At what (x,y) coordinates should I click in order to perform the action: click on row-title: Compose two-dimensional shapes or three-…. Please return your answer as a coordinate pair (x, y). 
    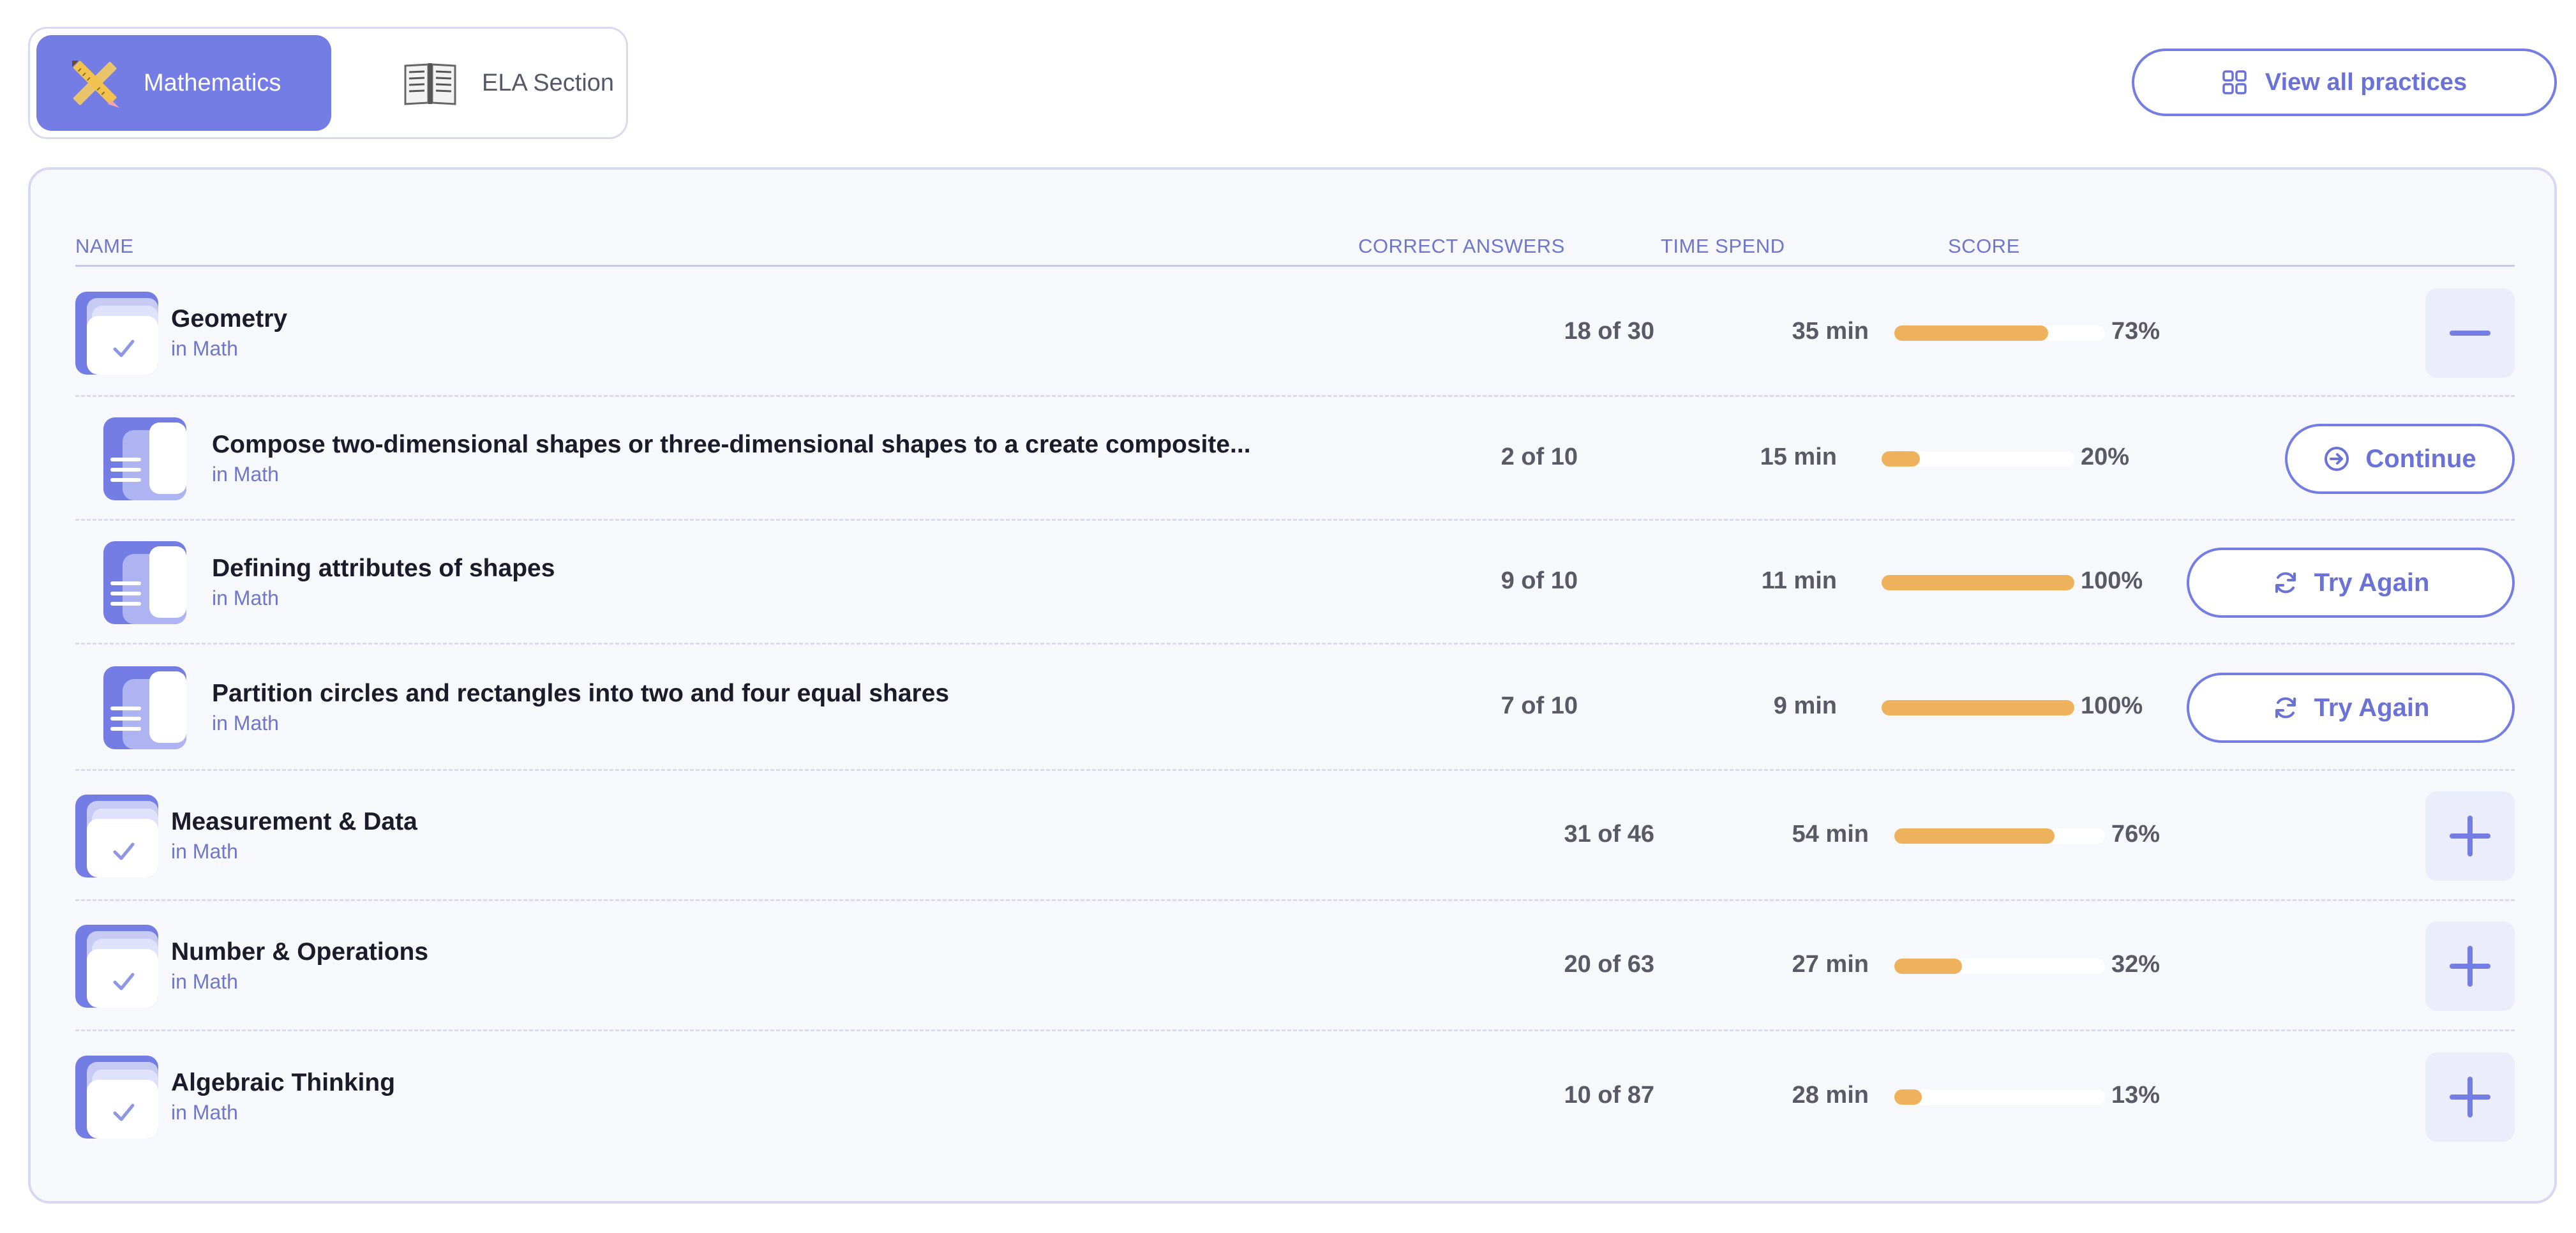
    Looking at the image, I should click on (731, 444).